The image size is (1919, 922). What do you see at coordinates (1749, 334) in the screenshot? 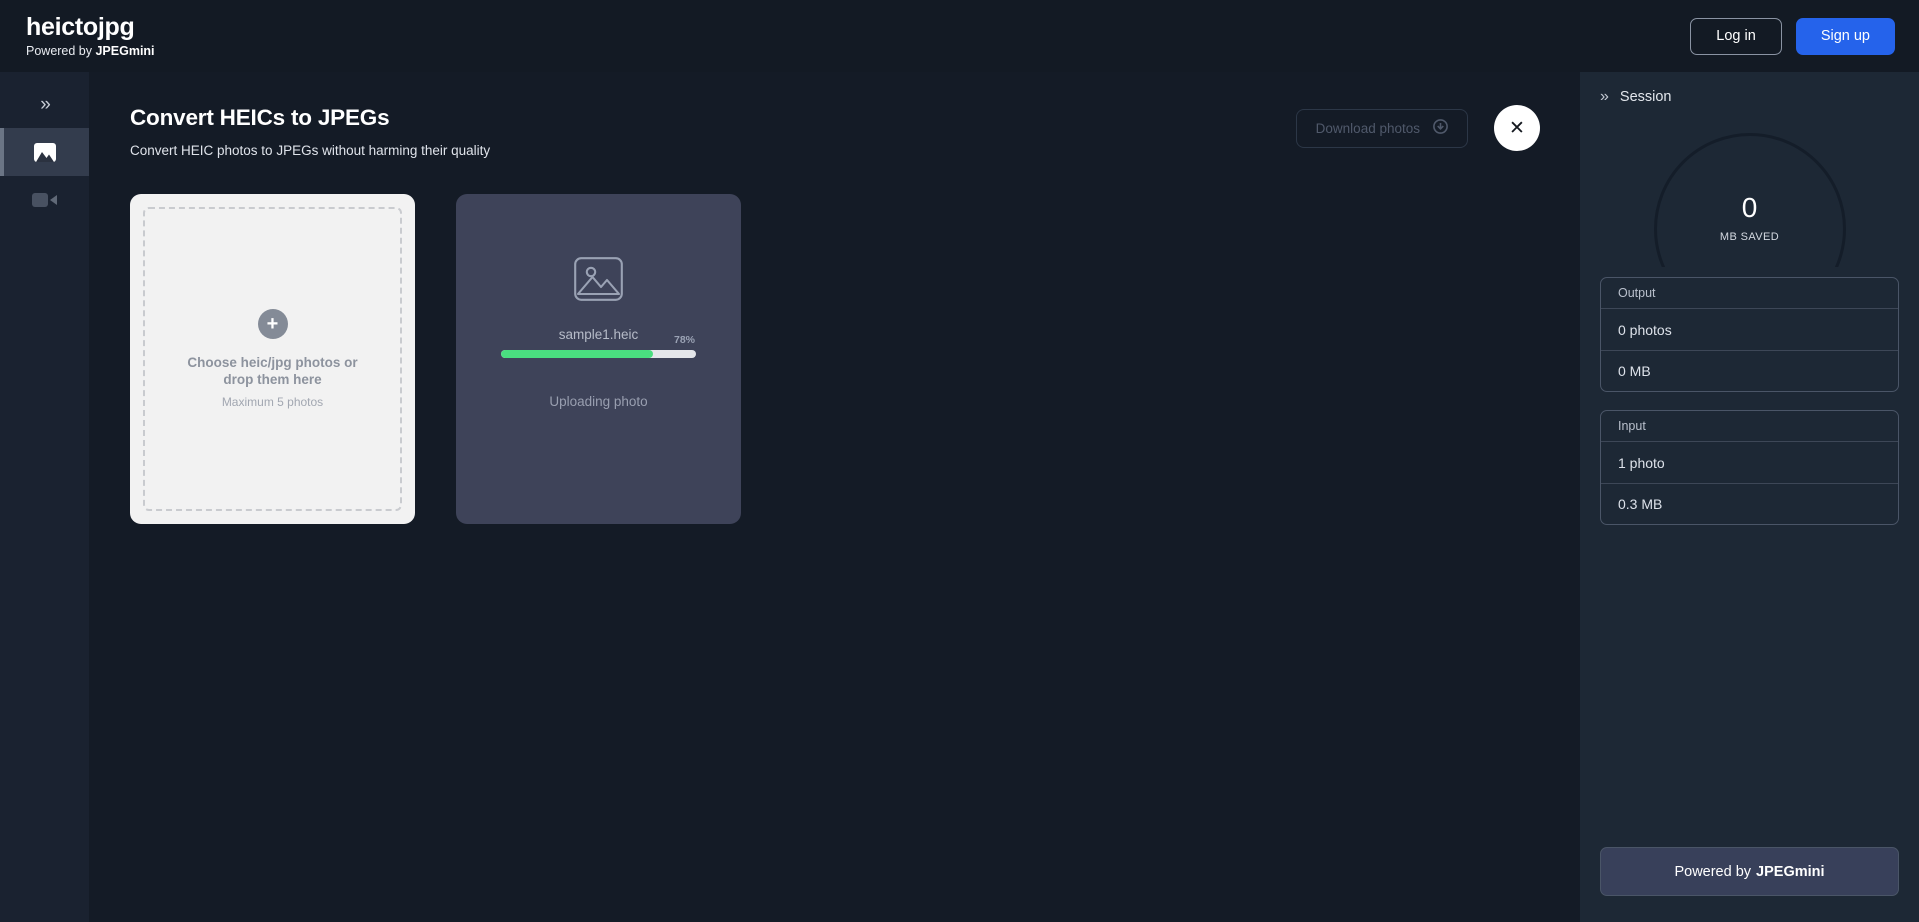
I see `output-stats-group: Output 0 photos 0 MB` at bounding box center [1749, 334].